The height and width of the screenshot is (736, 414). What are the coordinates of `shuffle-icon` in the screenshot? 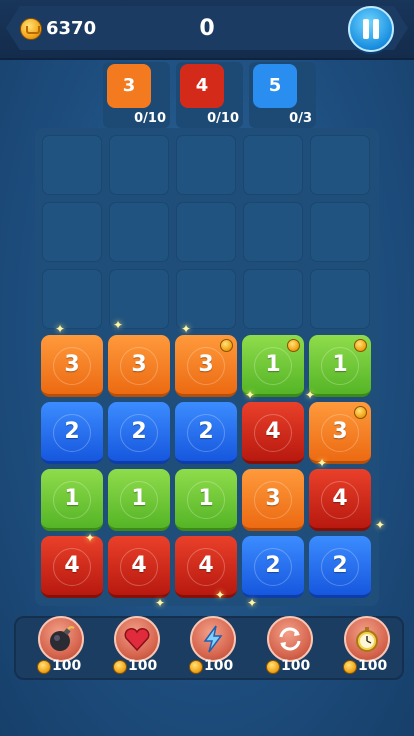 It's located at (290, 639).